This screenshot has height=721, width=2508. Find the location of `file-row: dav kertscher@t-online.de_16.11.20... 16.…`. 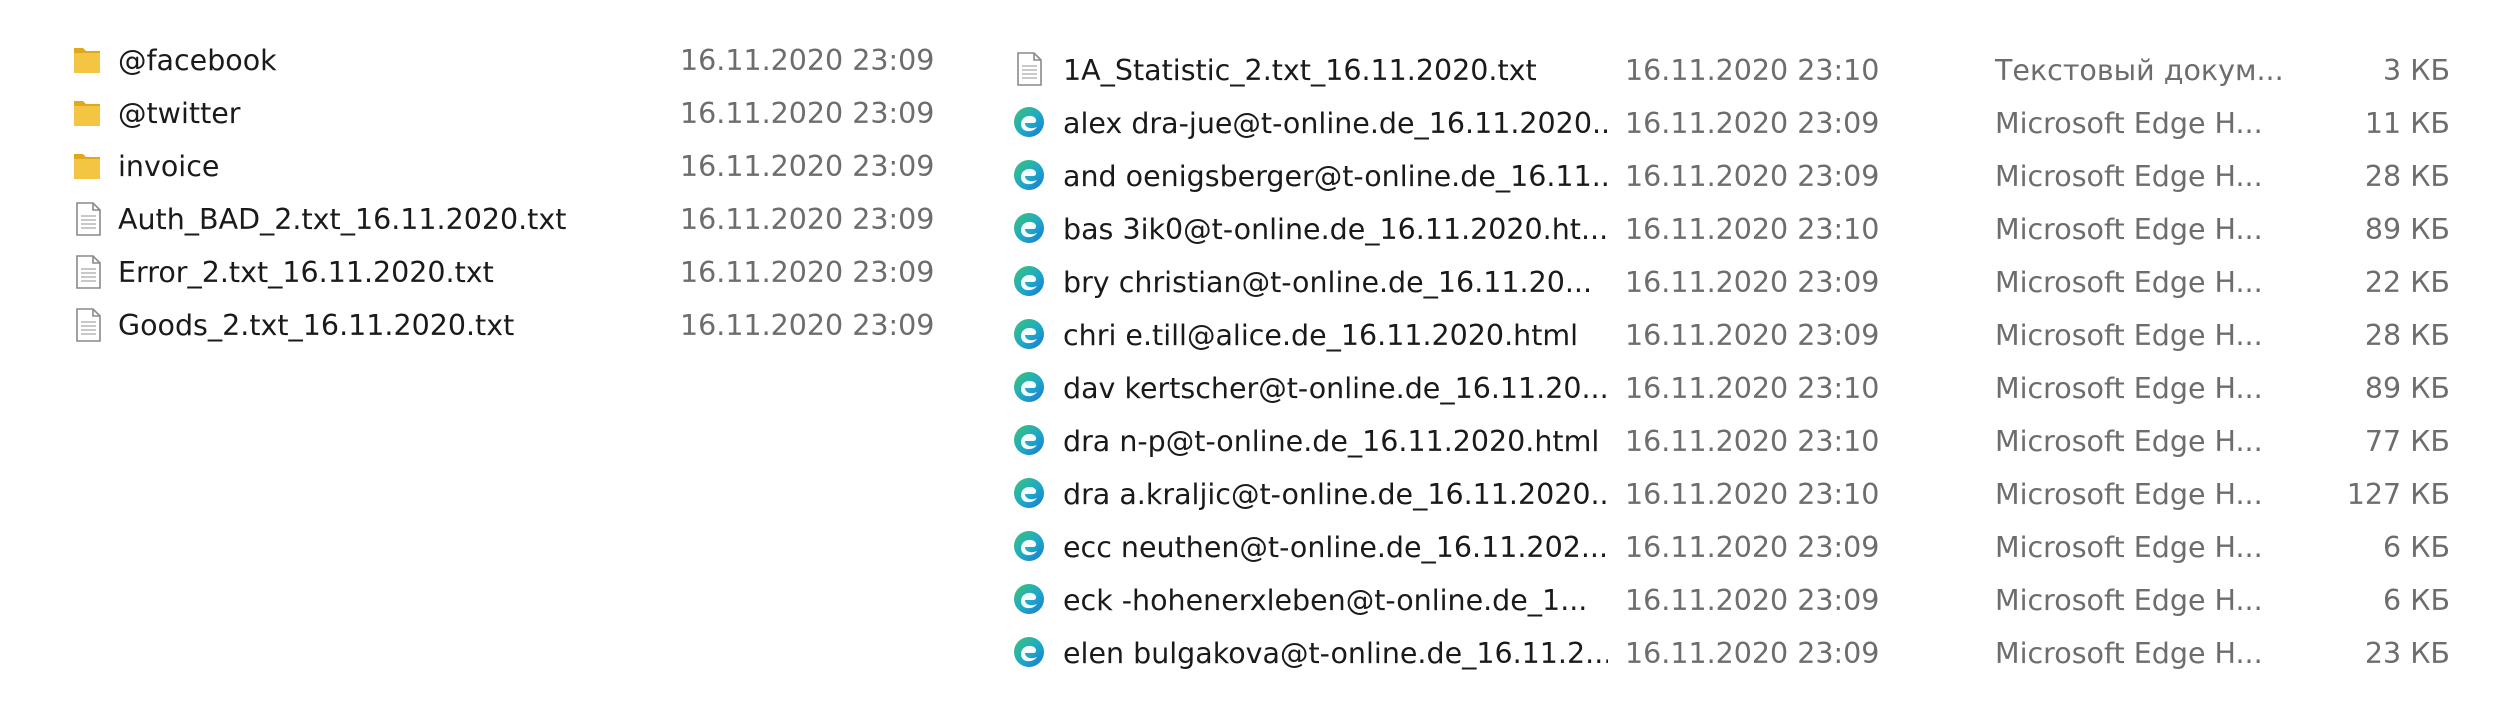

file-row: dav kertscher@t-online.de_16.11.20... 16.… is located at coordinates (1751, 388).